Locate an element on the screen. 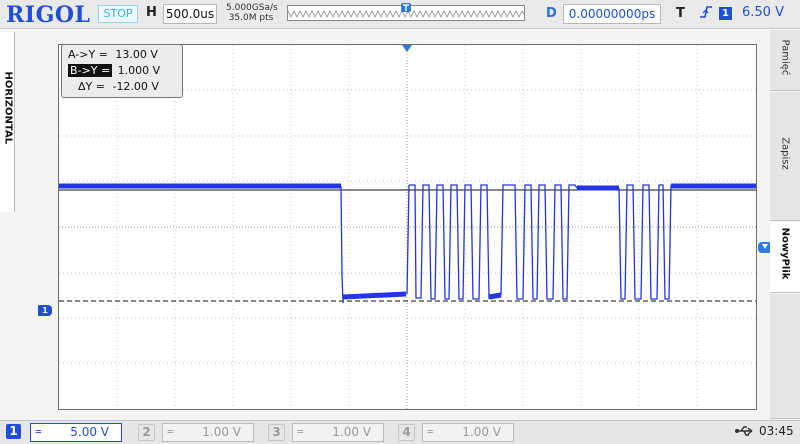 The image size is (800, 444). sample-rate: 5.000GSa/s is located at coordinates (252, 8).